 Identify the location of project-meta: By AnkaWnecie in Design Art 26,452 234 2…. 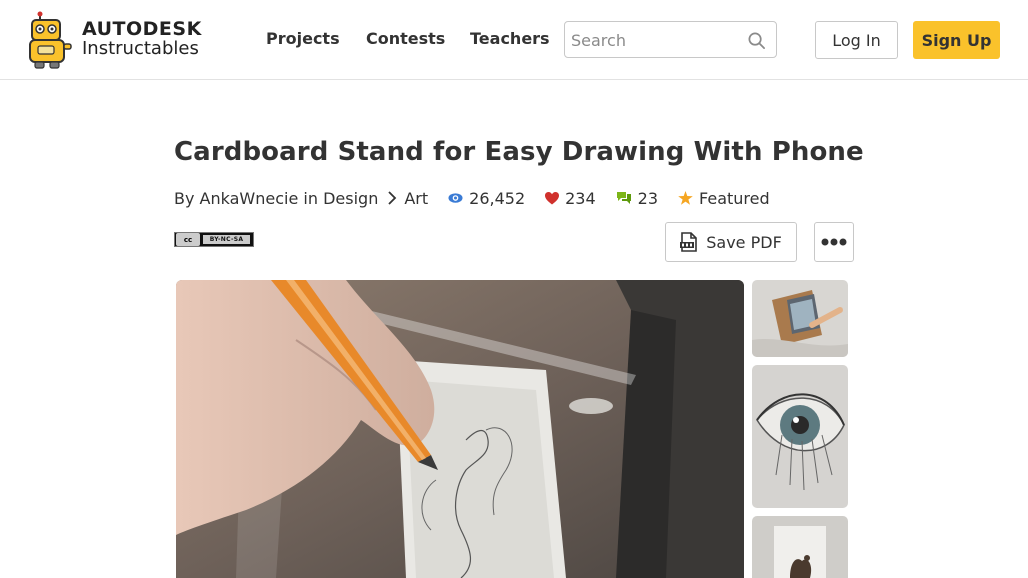
(472, 198).